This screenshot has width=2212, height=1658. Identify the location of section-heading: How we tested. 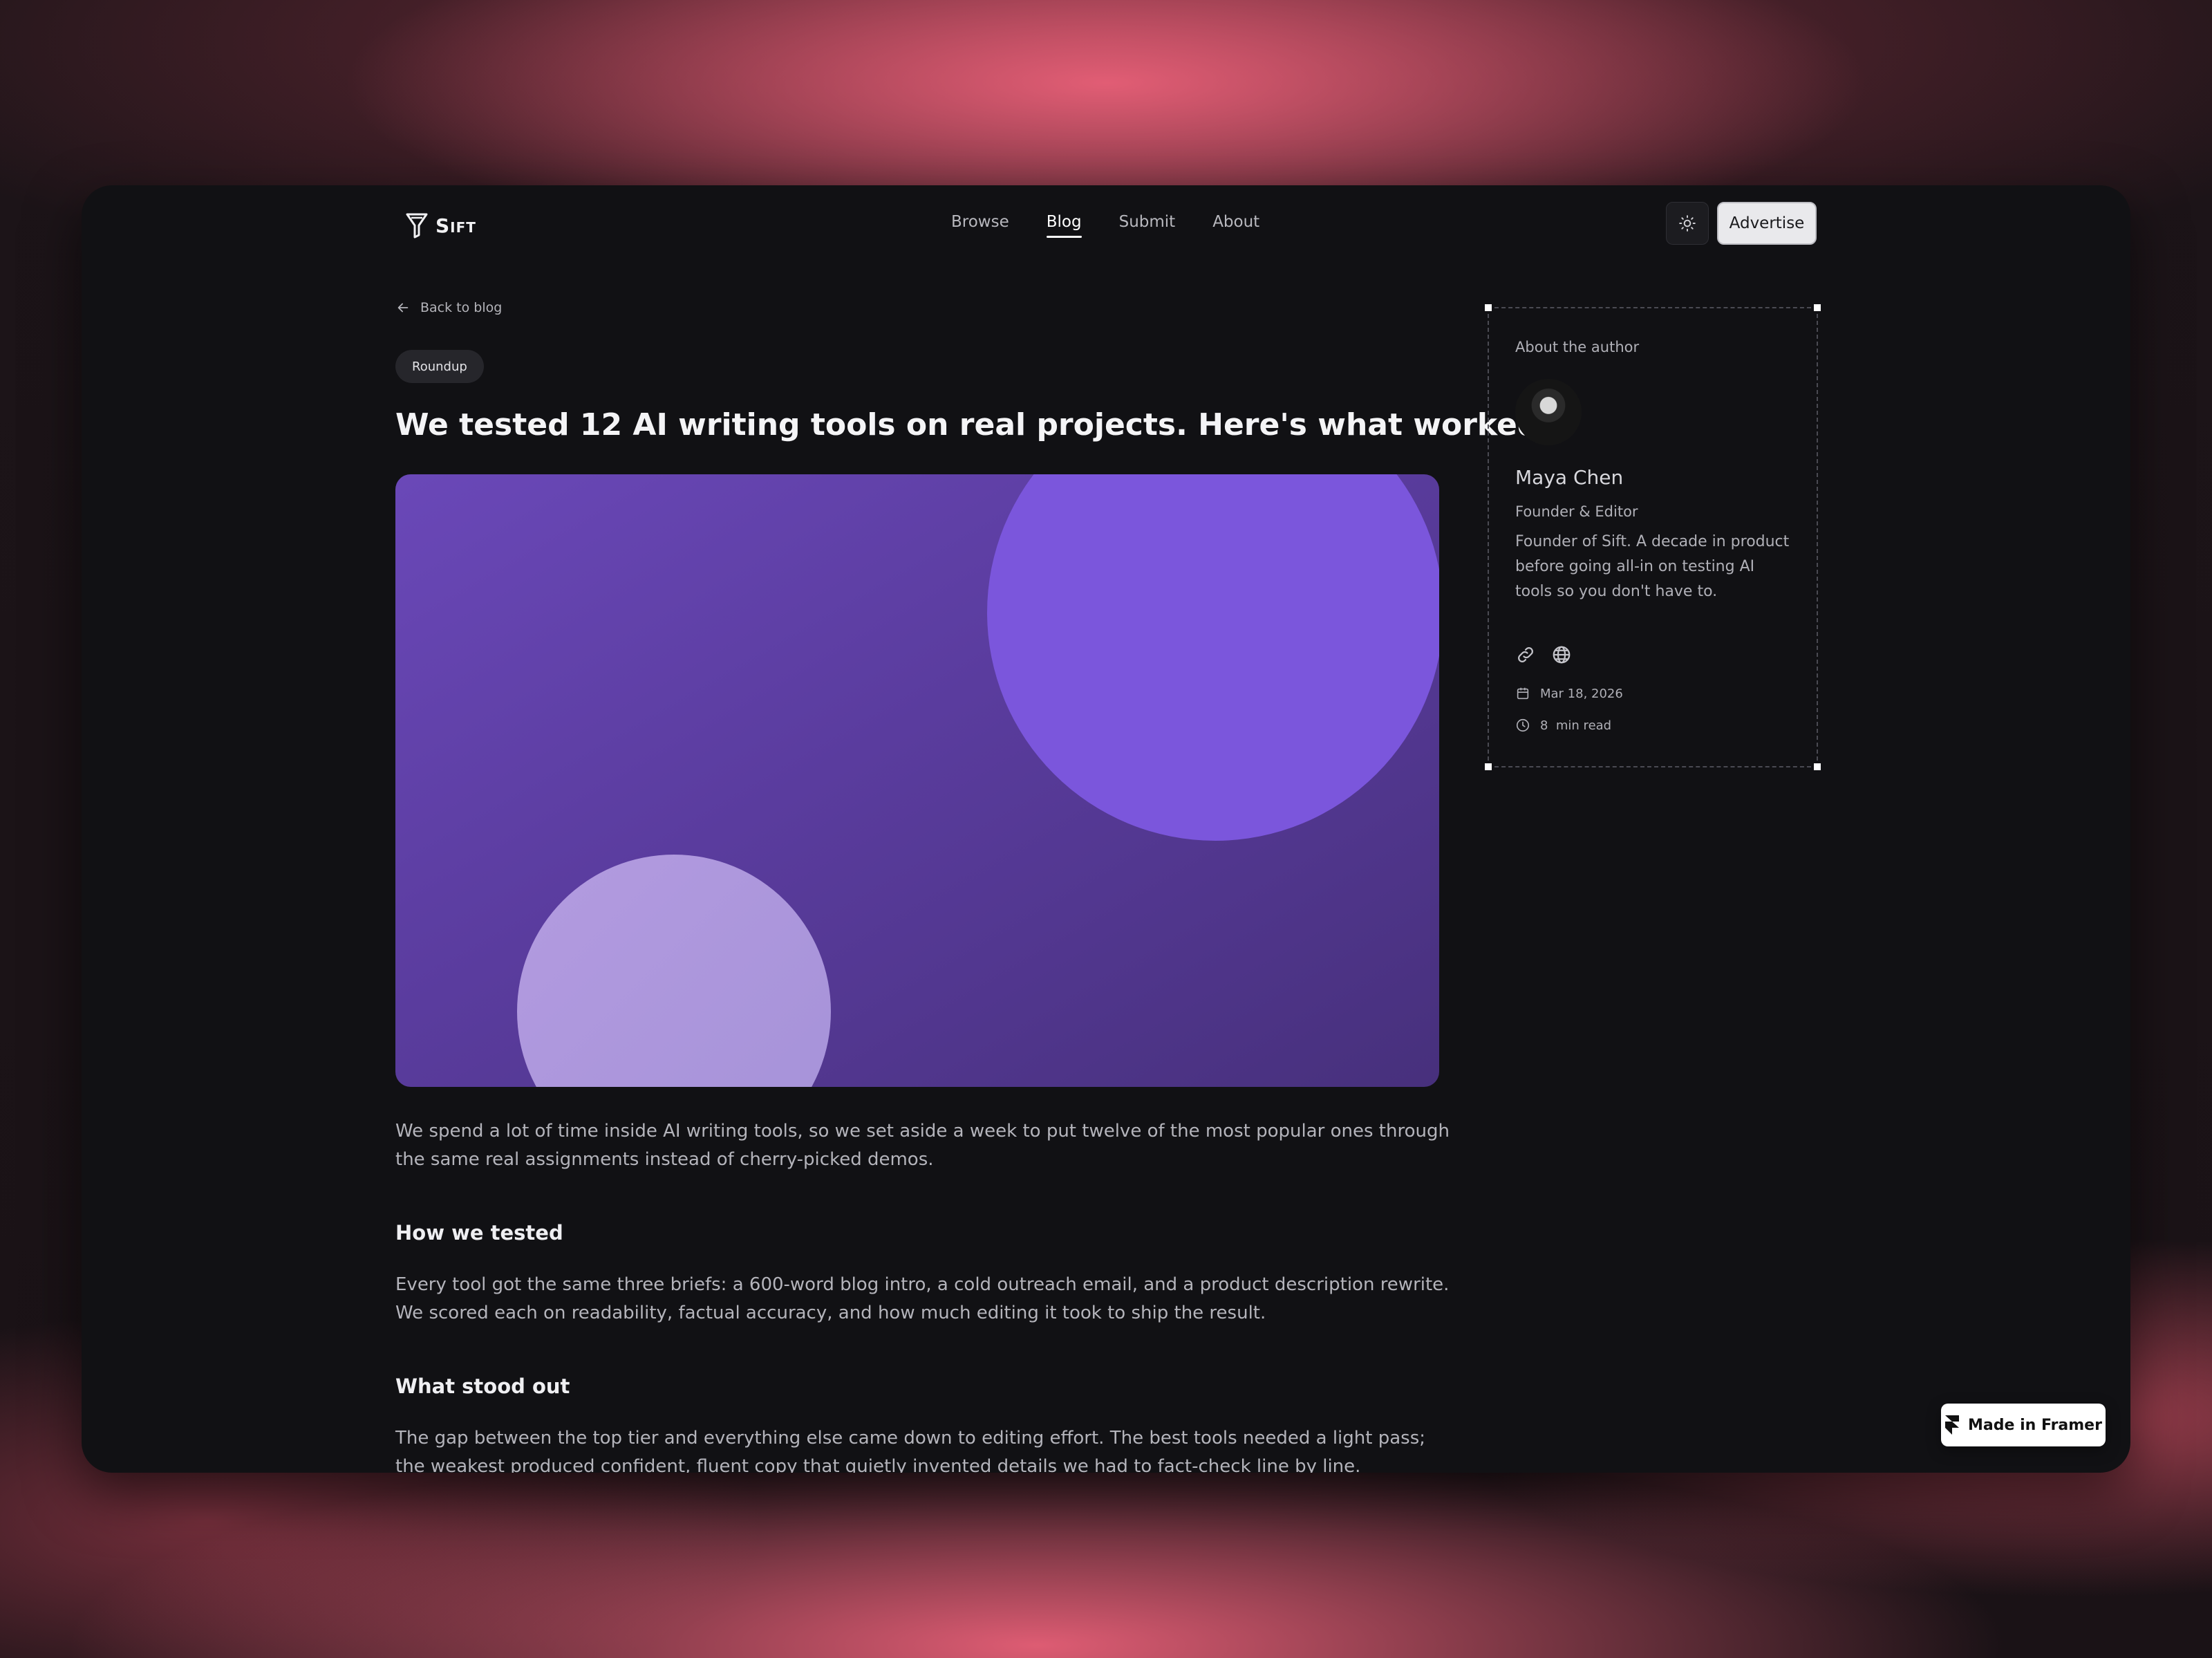
(479, 1233).